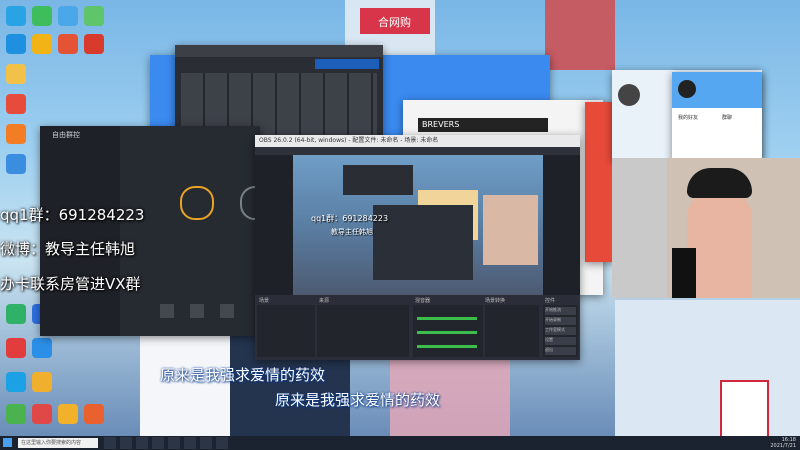 The width and height of the screenshot is (800, 450). I want to click on obs-controls: 开始推流 开始录制 工作室模式 设置 退出, so click(560, 331).